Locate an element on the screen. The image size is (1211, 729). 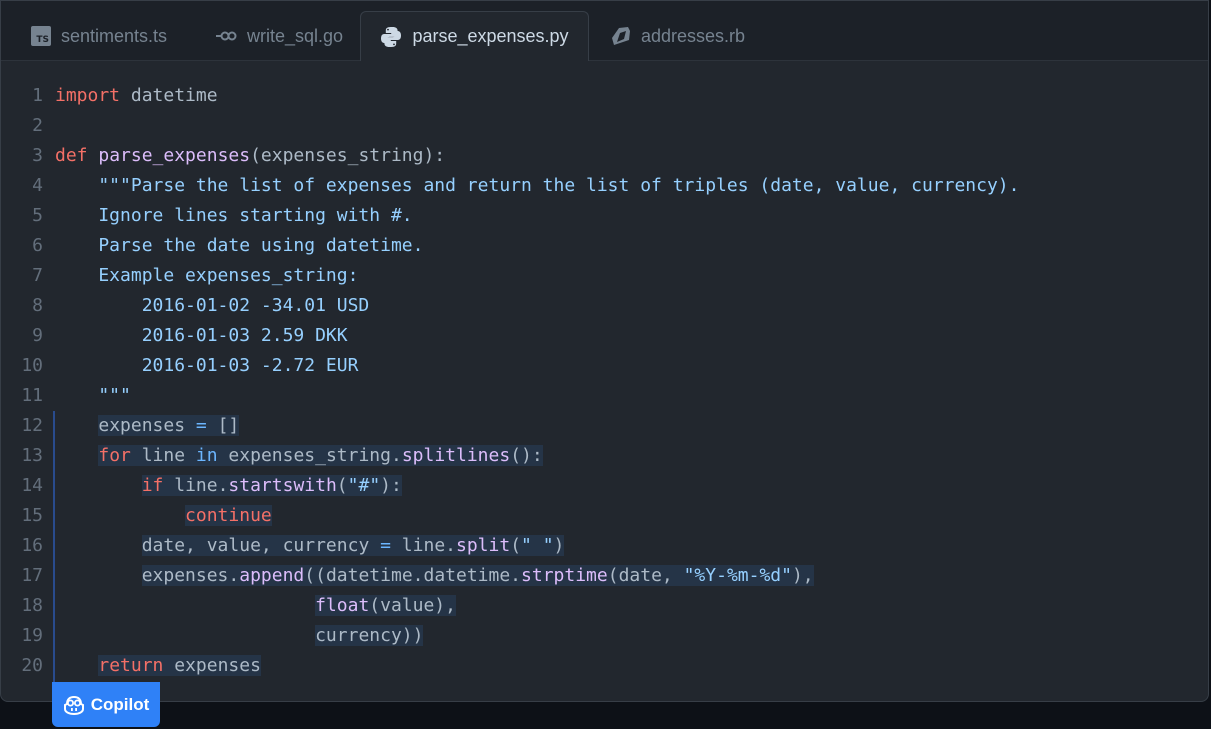
line-number: 18 is located at coordinates (32, 605).